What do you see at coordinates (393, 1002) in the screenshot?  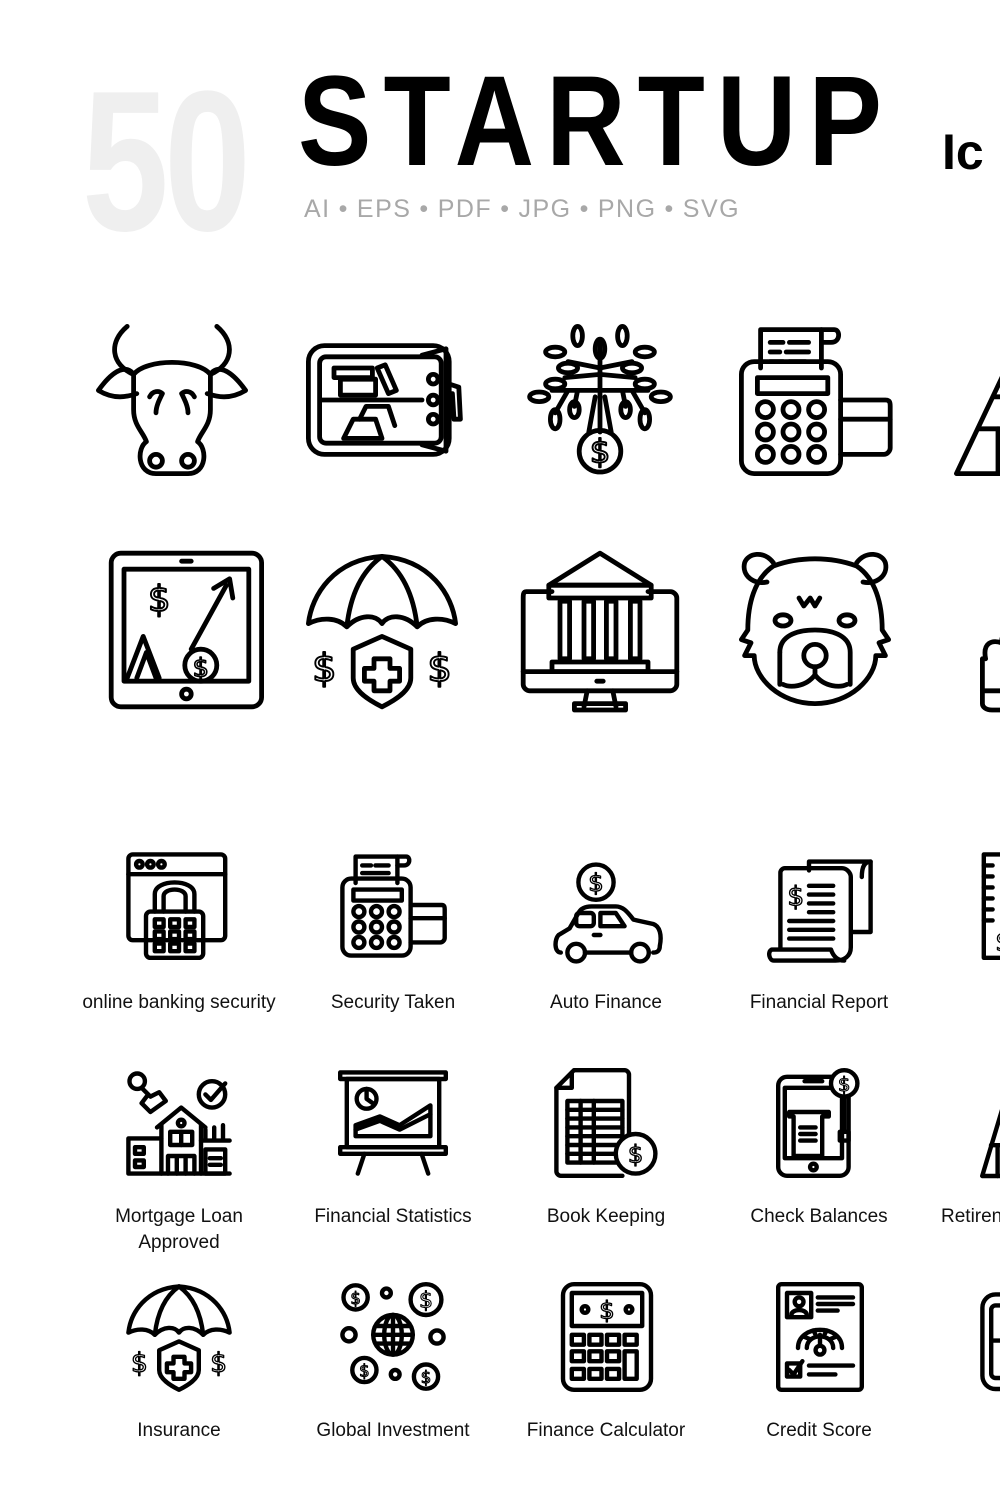 I see `icon-label: Security Taken` at bounding box center [393, 1002].